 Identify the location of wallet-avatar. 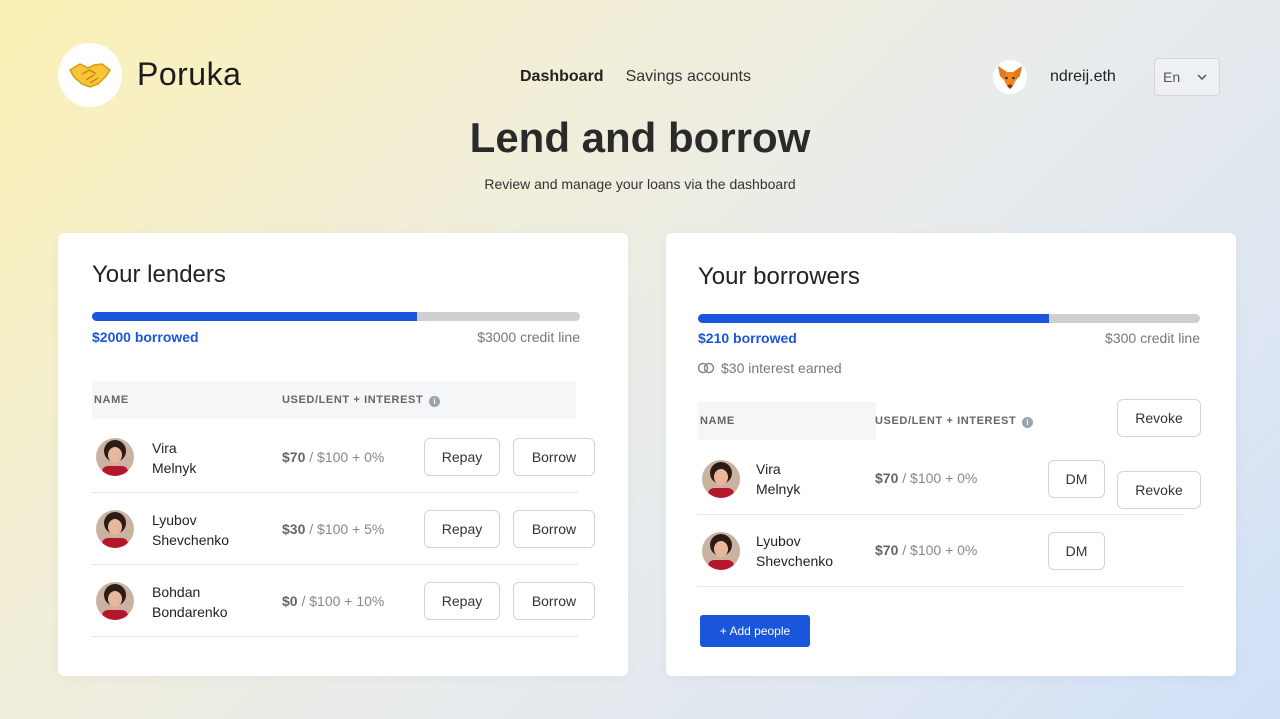
(1010, 77).